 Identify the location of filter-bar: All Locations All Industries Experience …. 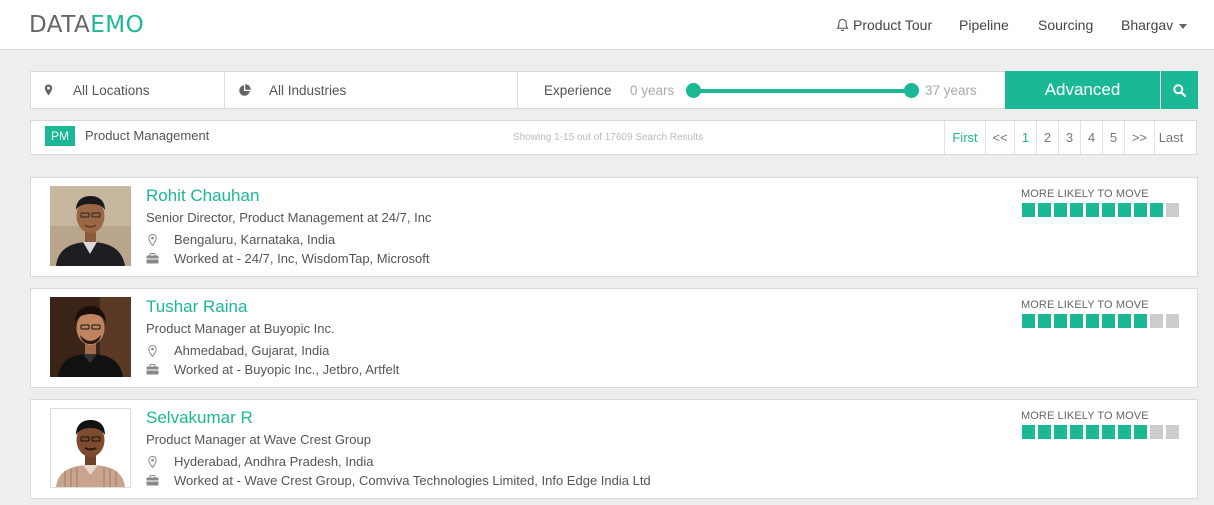
(614, 90).